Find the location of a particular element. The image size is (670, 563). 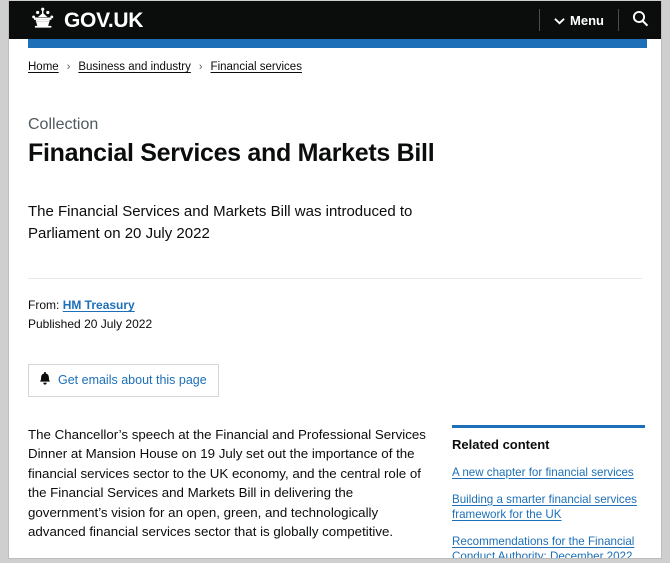

metadata-published-row: Published 20 July 2022 is located at coordinates (335, 324).